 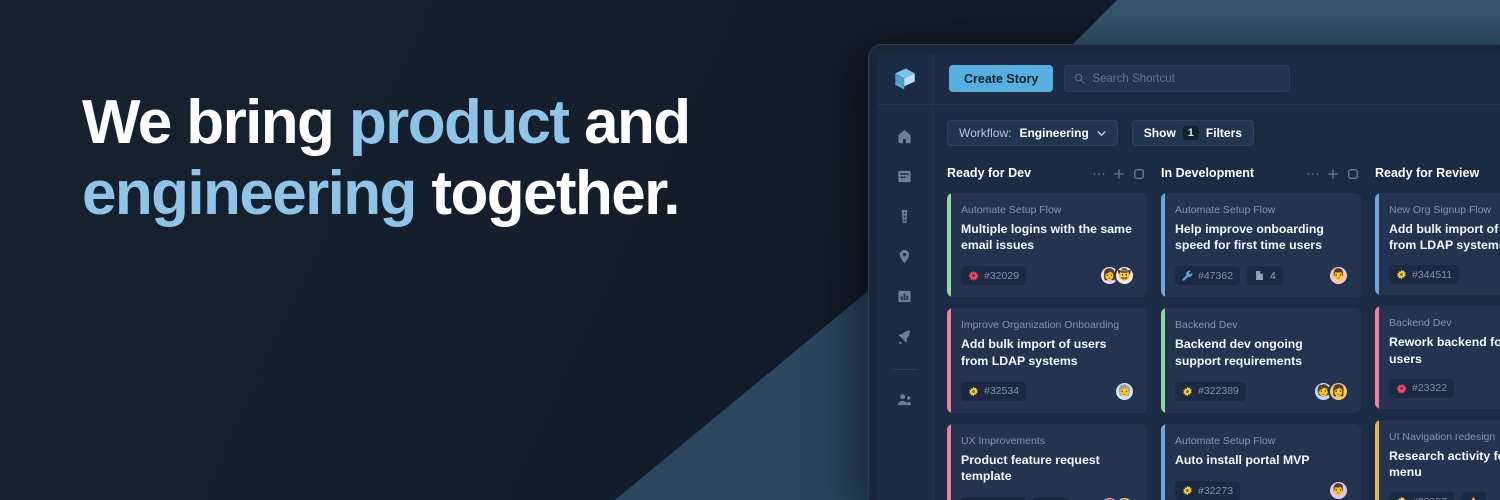 I want to click on chore-icon, so click(x=1187, y=276).